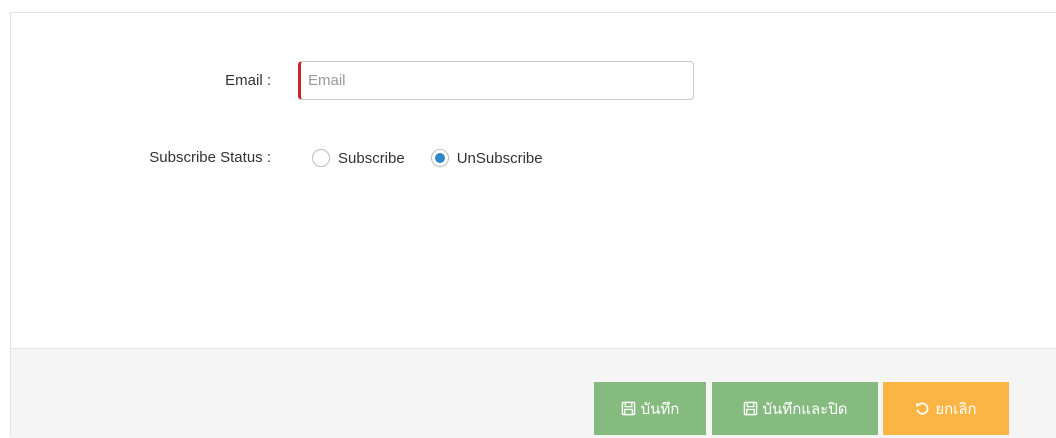 This screenshot has width=1056, height=438. Describe the element at coordinates (248, 80) in the screenshot. I see `email-label: Email :` at that location.